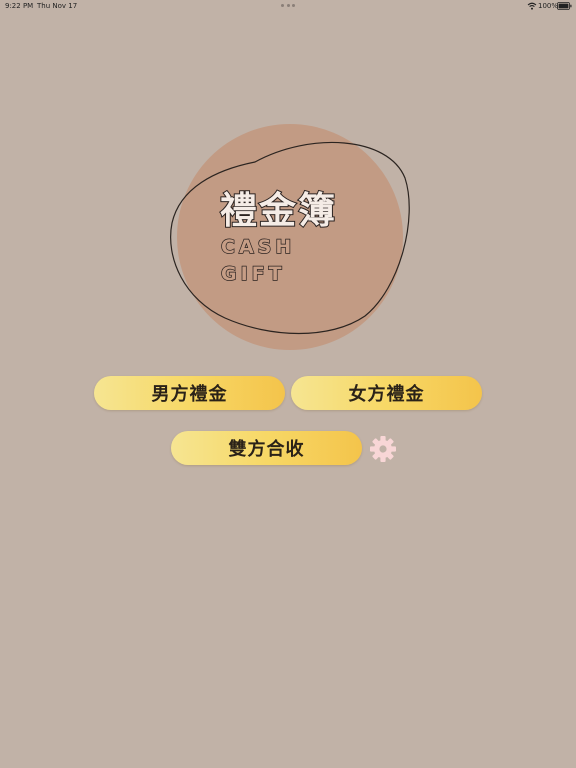 The height and width of the screenshot is (768, 576). Describe the element at coordinates (386, 393) in the screenshot. I see `bride-gift-button: 女方禮金` at that location.